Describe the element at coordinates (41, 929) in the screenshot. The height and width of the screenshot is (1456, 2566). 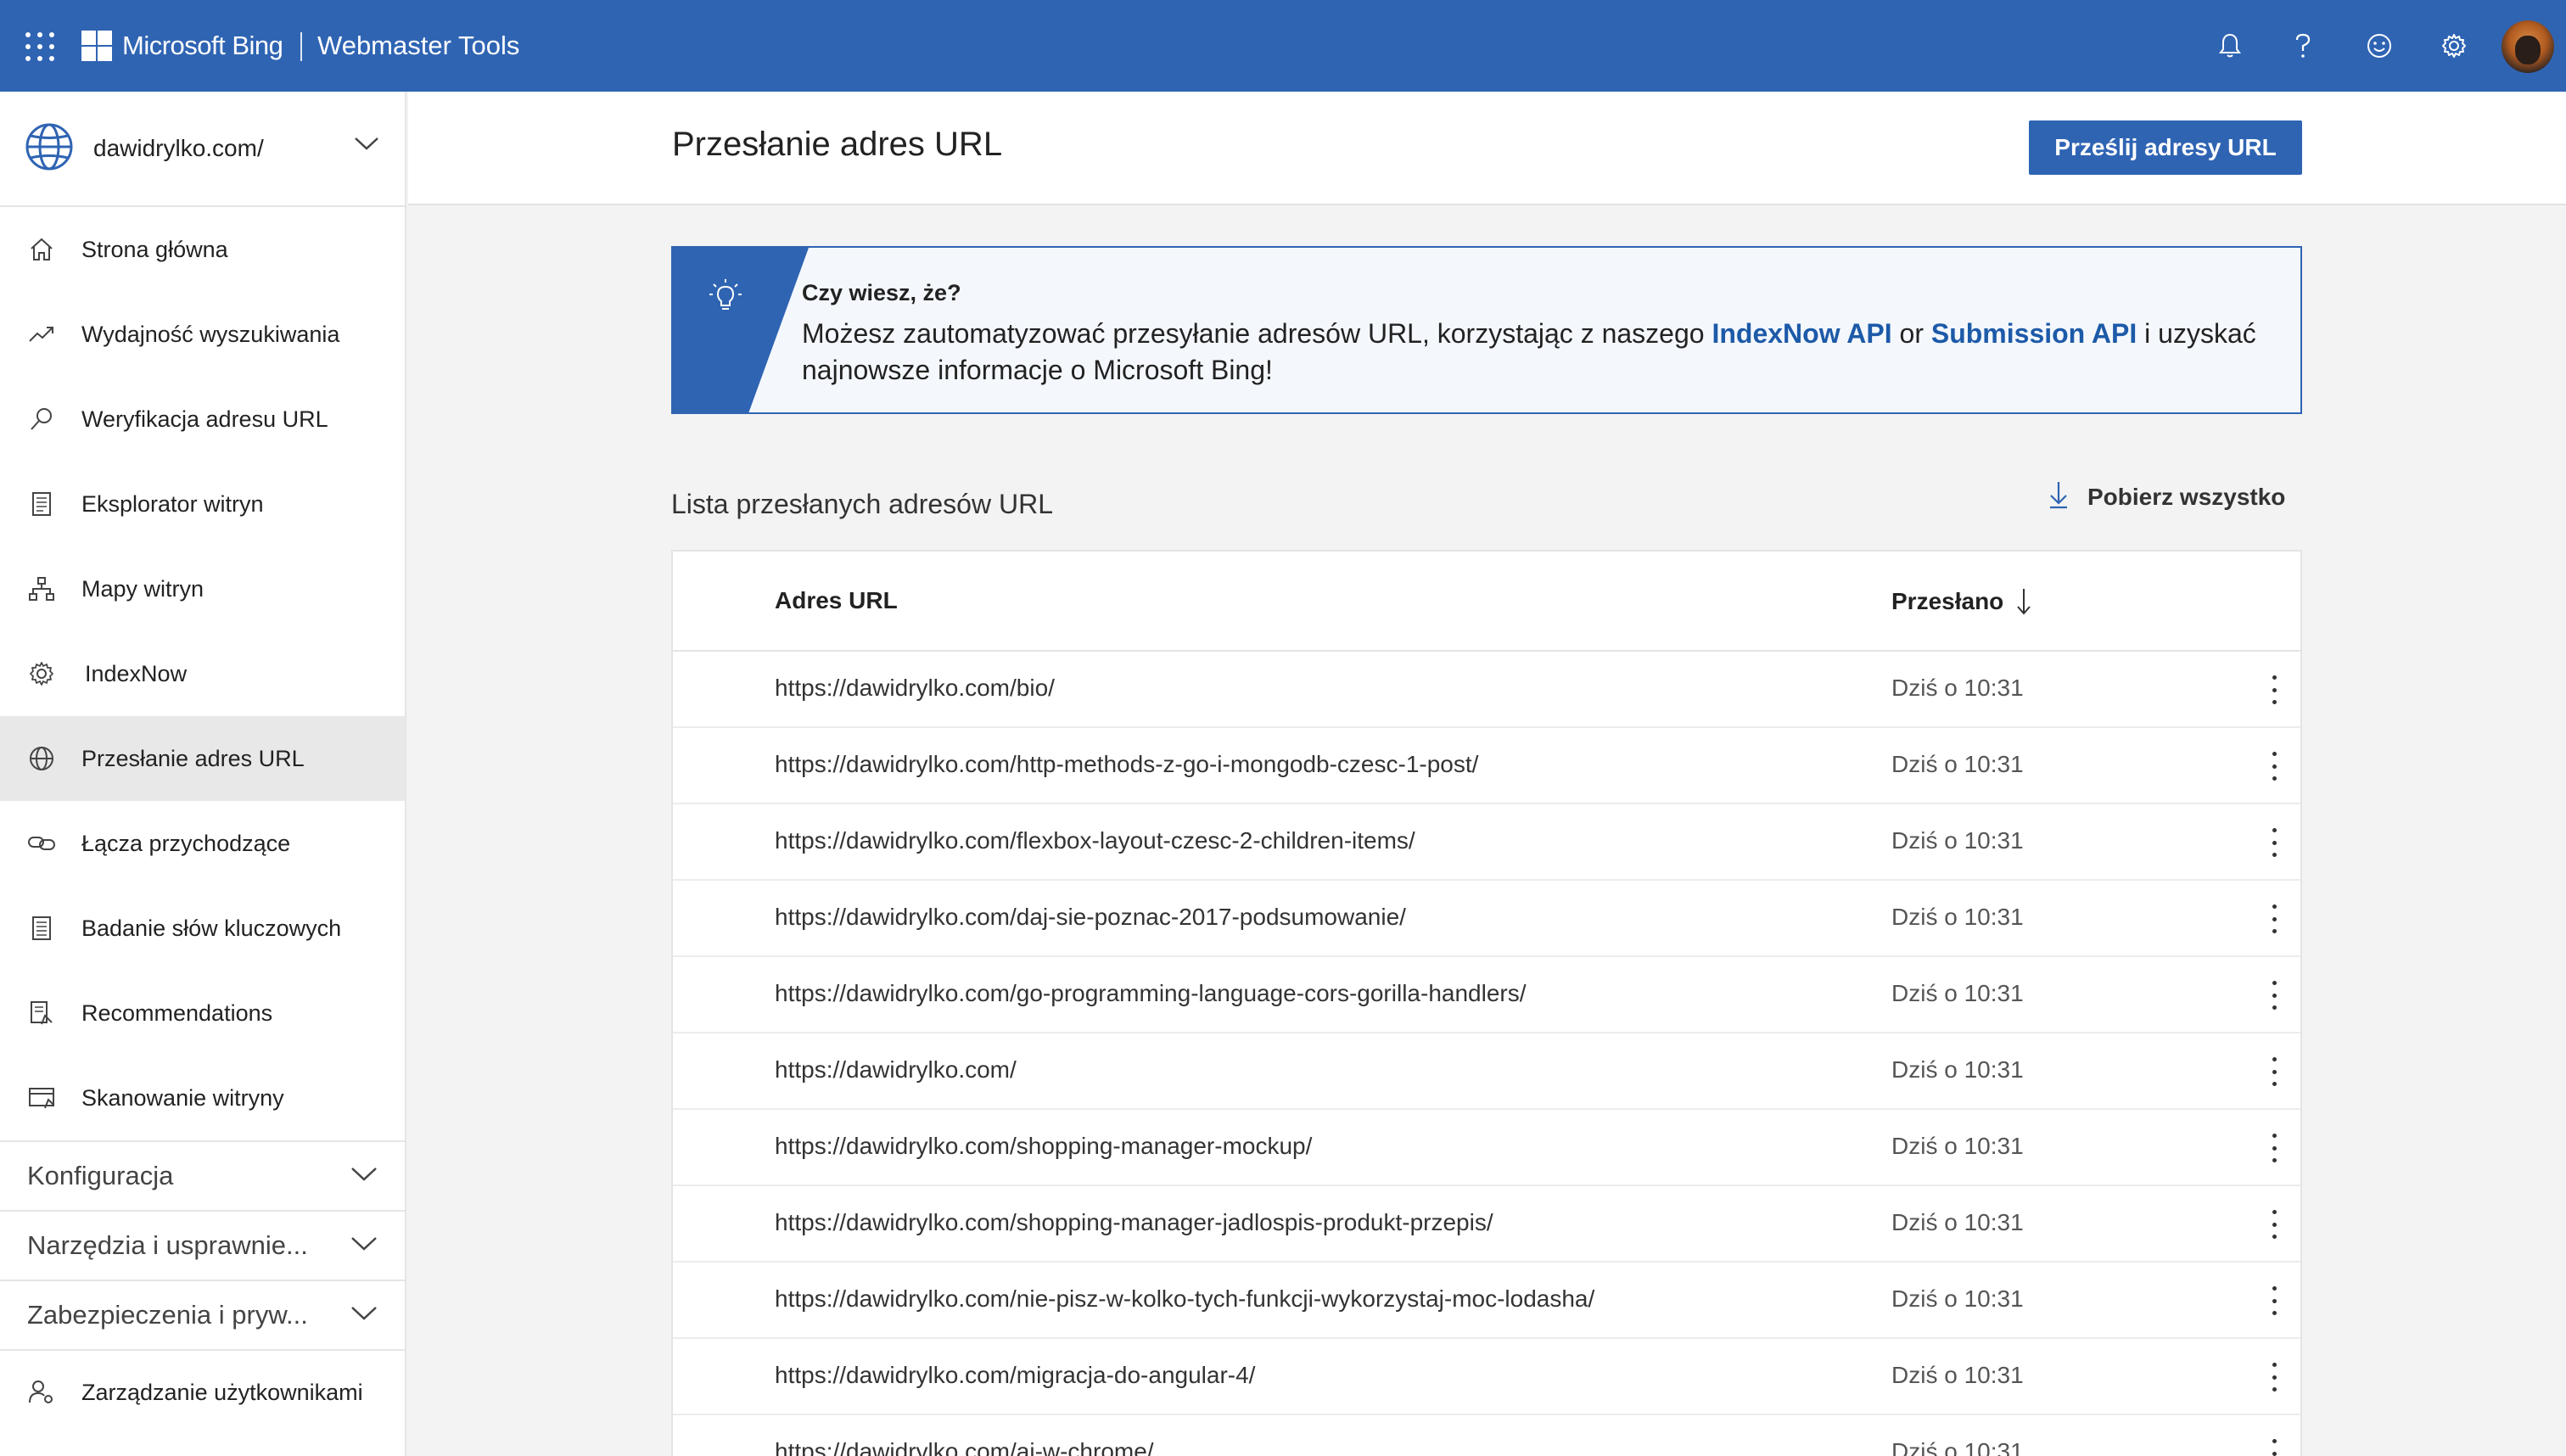
I see `document-icon` at that location.